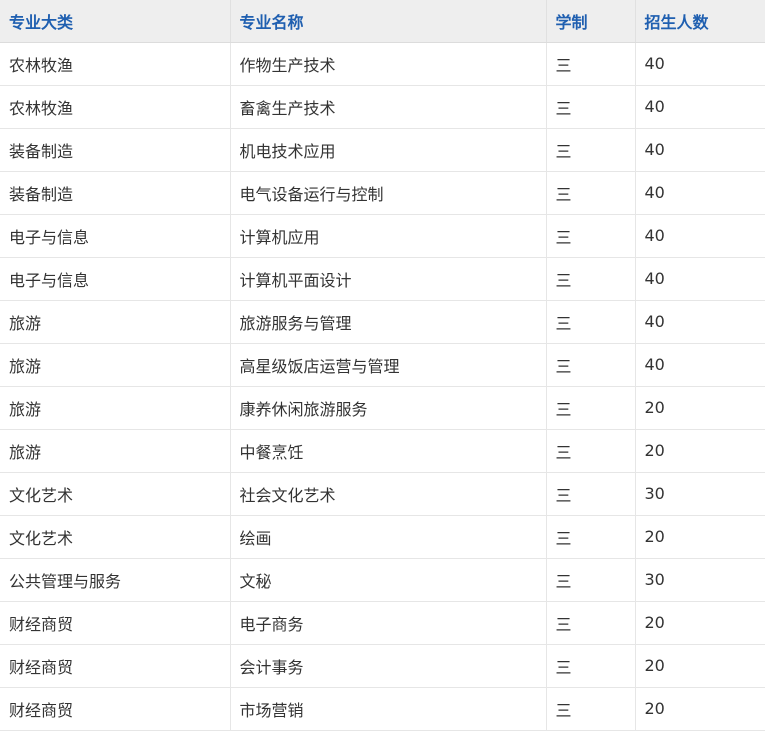 This screenshot has width=765, height=731. Describe the element at coordinates (388, 193) in the screenshot. I see `cell-major-name: 电气设备运行与控制` at that location.